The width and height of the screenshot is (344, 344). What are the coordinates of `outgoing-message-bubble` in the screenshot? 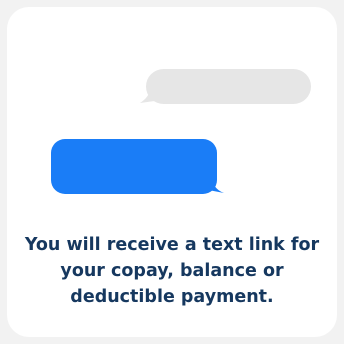 It's located at (137, 166).